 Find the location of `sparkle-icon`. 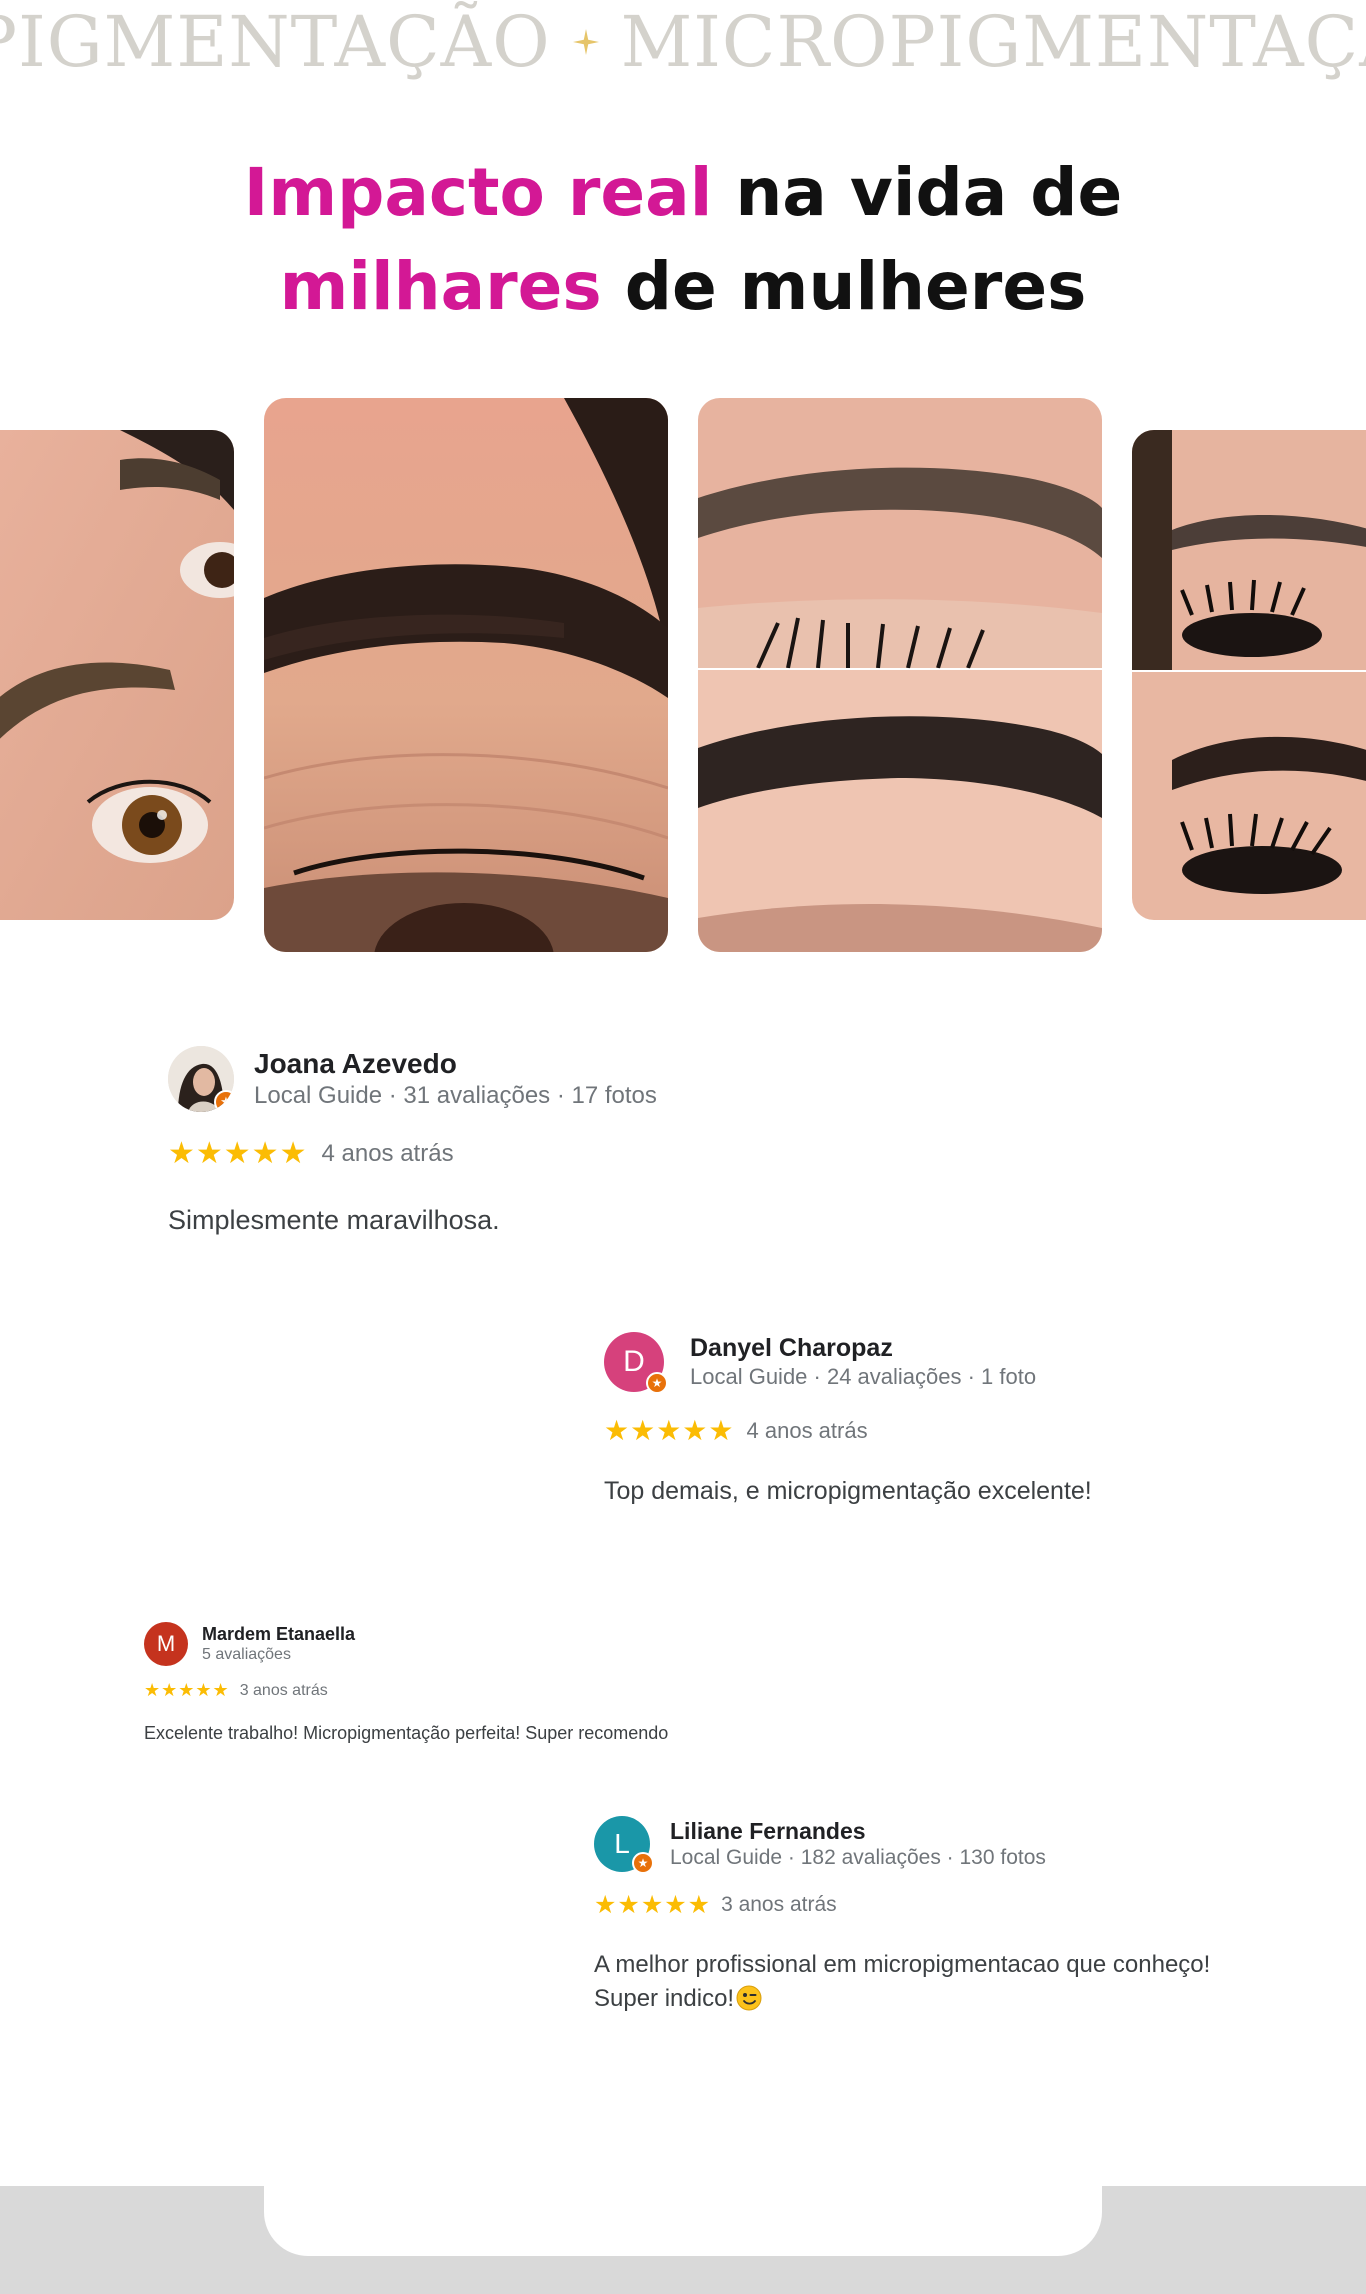

sparkle-icon is located at coordinates (586, 42).